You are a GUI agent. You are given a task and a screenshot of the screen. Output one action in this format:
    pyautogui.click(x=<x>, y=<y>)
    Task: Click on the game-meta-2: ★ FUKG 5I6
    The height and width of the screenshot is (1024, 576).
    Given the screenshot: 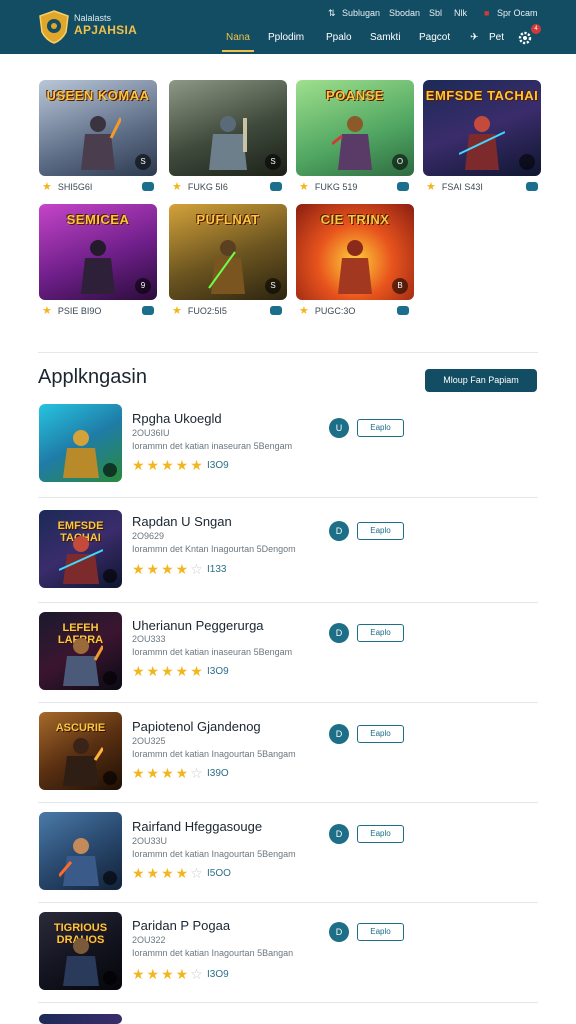 What is the action you would take?
    pyautogui.click(x=200, y=187)
    